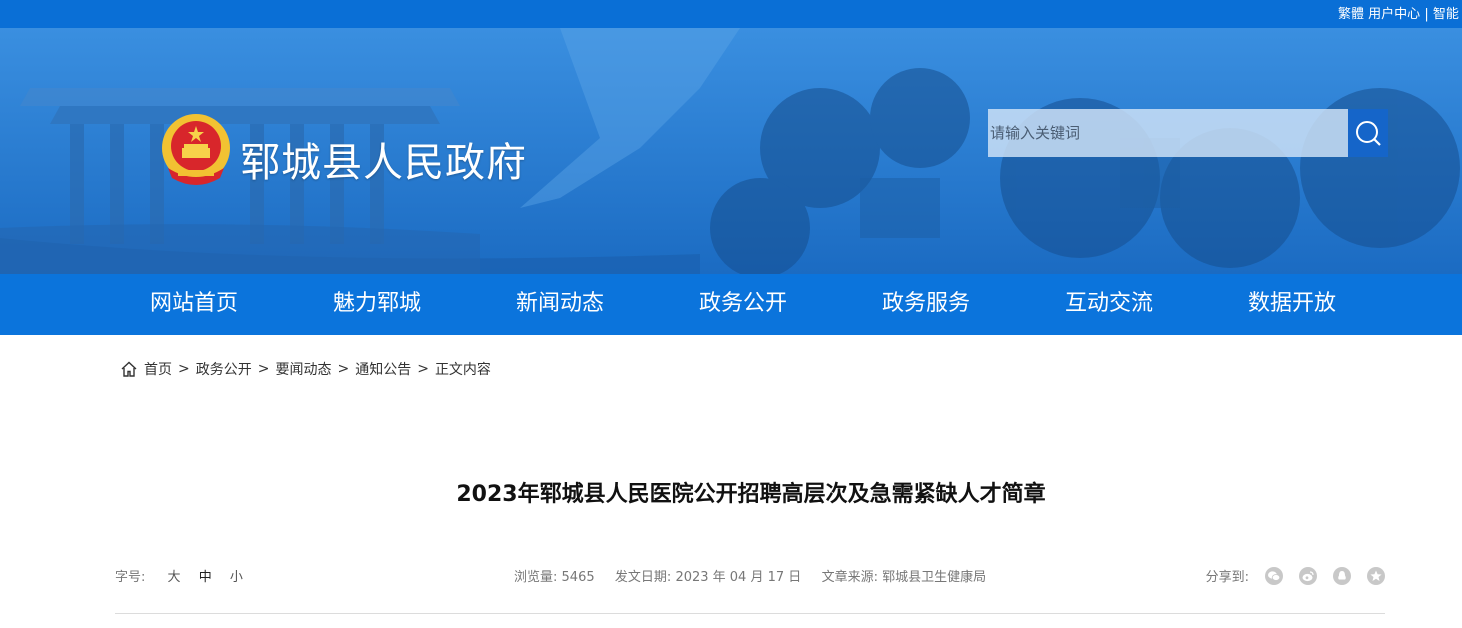 The image size is (1462, 628). Describe the element at coordinates (926, 304) in the screenshot. I see `nav-item-gov-services: 政务服务` at that location.